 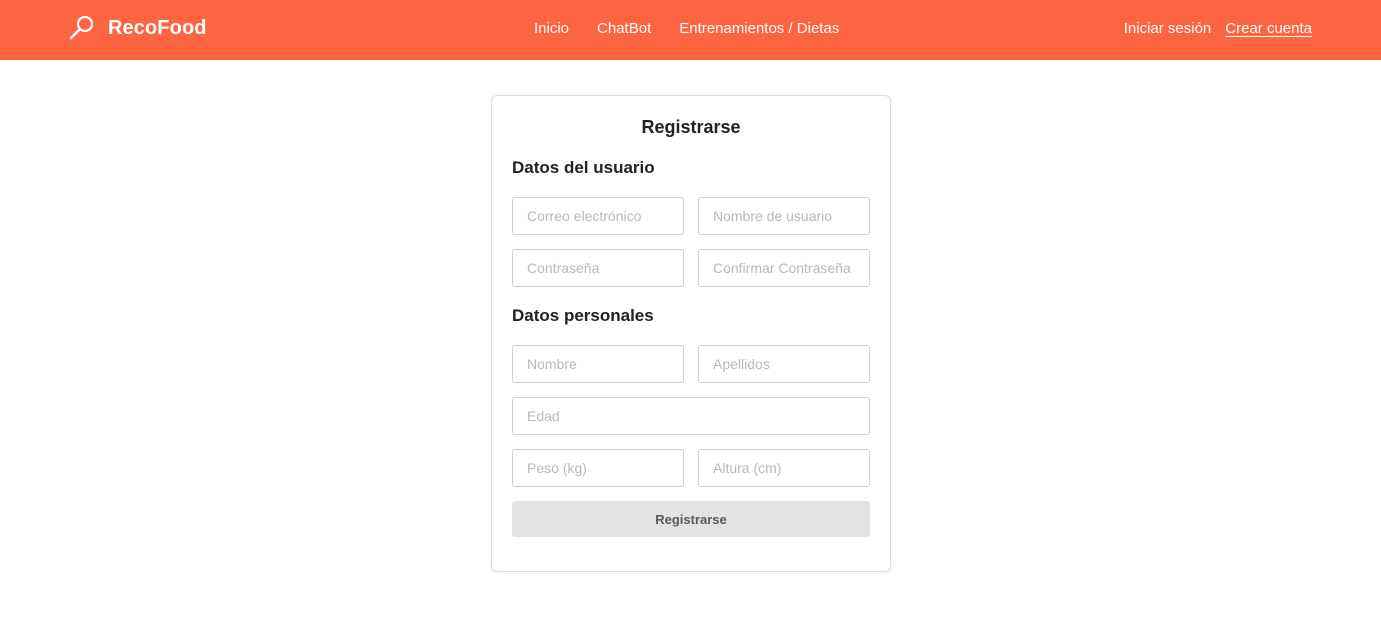 I want to click on user-data-section-title: Datos del usuario, so click(x=583, y=167).